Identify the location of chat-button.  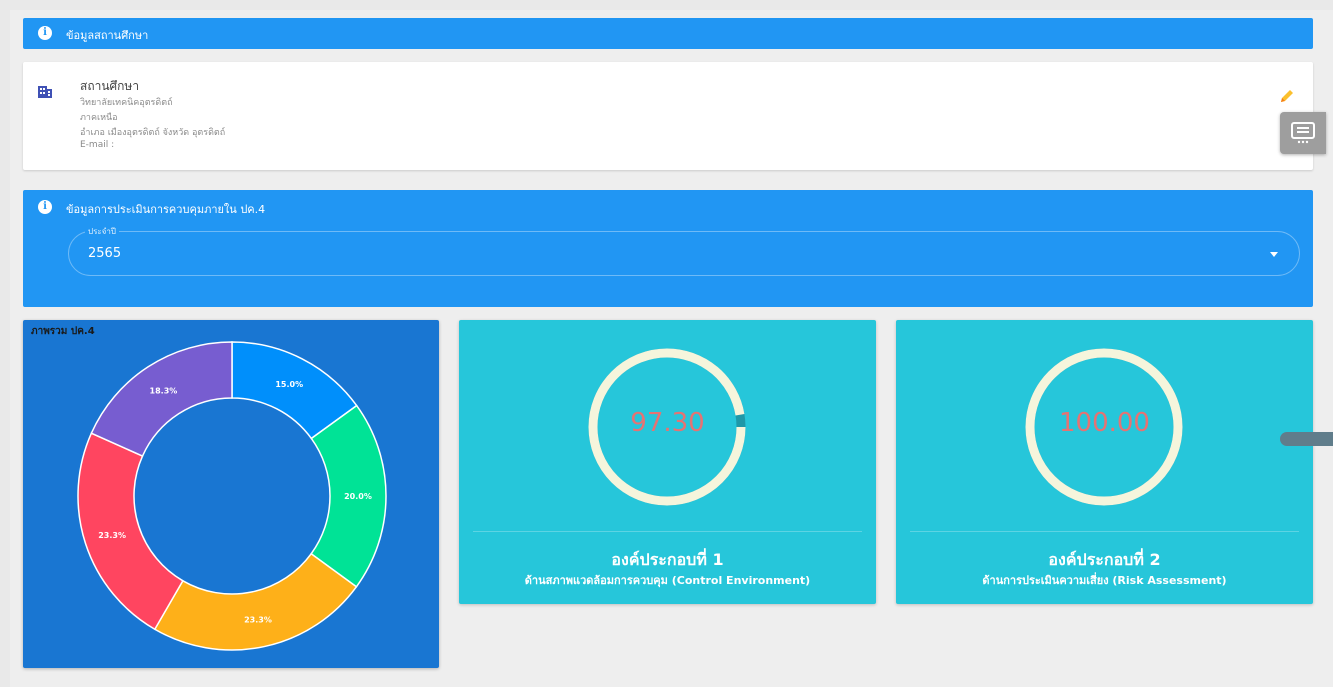
(1303, 133).